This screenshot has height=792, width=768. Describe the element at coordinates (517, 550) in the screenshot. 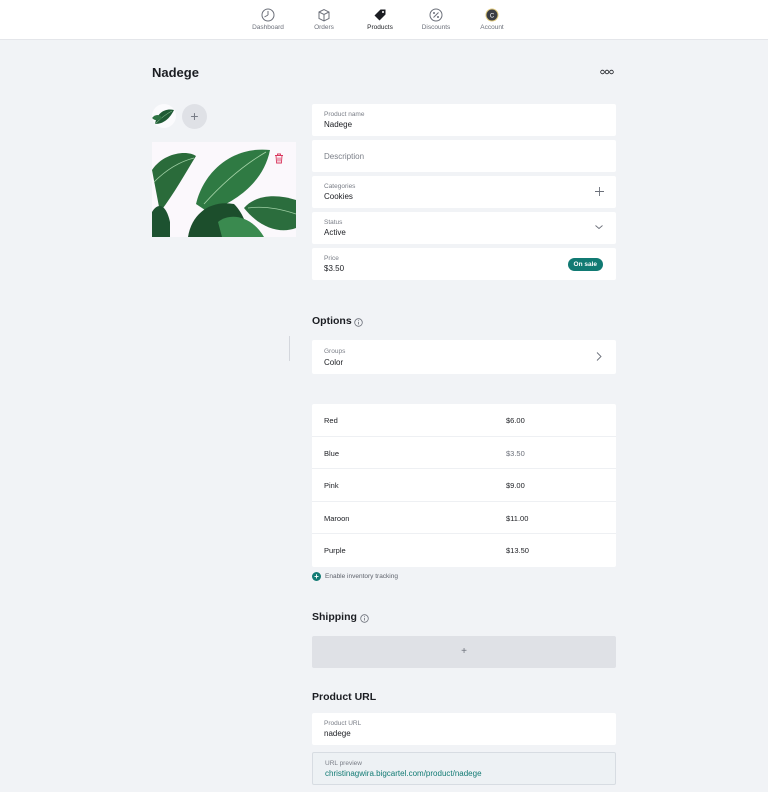

I see `option-price: $13.50` at that location.